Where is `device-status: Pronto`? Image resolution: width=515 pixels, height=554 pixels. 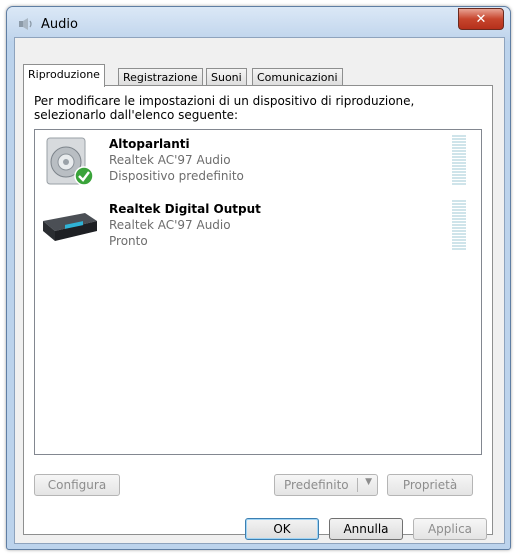
device-status: Pronto is located at coordinates (128, 241).